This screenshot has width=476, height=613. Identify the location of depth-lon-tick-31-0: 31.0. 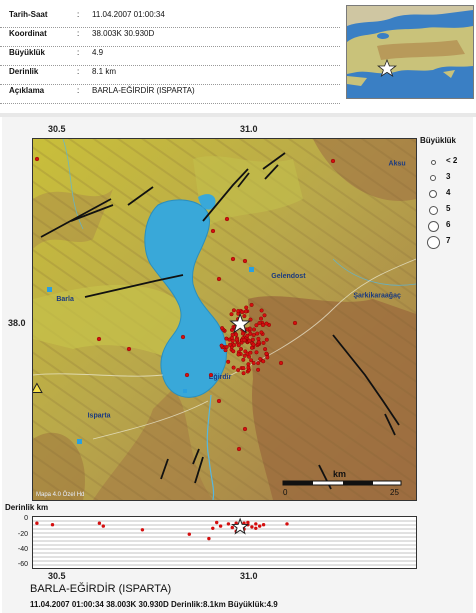
(249, 576).